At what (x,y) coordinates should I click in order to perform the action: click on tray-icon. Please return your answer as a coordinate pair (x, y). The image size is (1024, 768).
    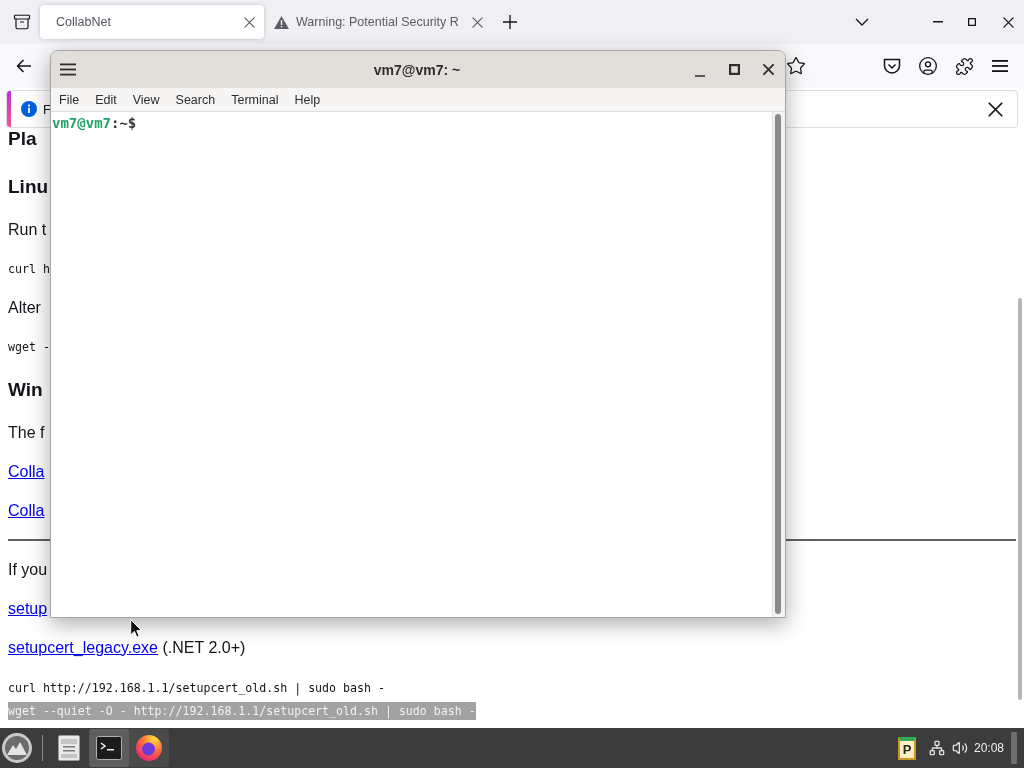
    Looking at the image, I should click on (22, 22).